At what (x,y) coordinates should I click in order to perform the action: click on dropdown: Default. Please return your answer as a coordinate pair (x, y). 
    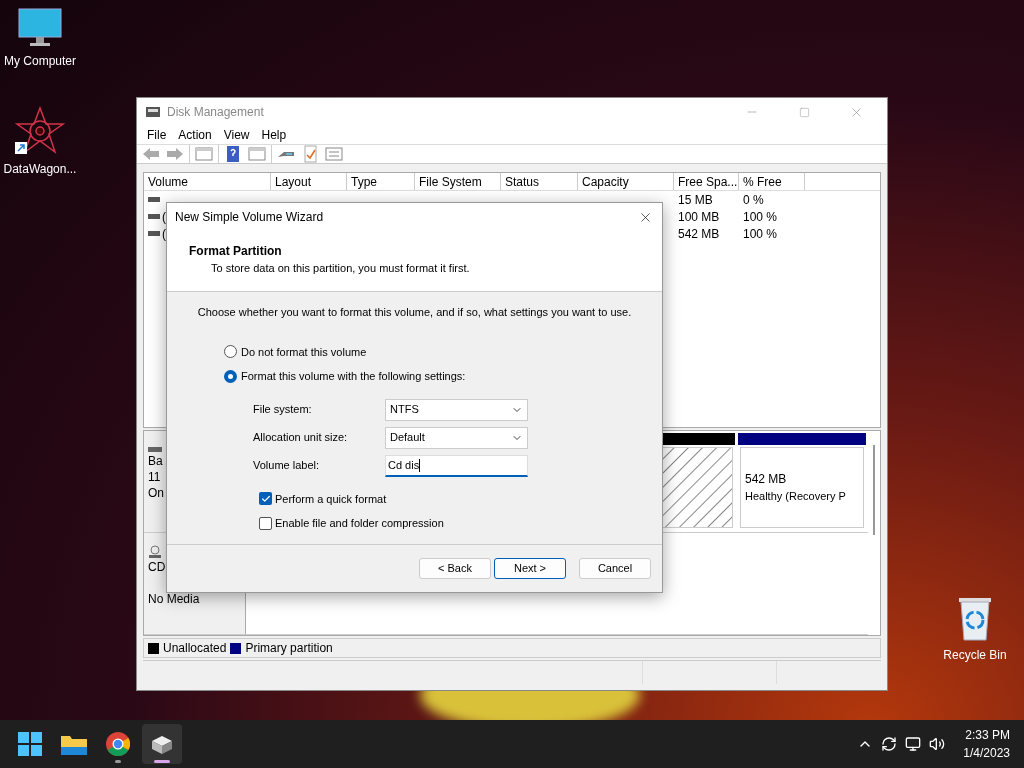
    Looking at the image, I should click on (456, 437).